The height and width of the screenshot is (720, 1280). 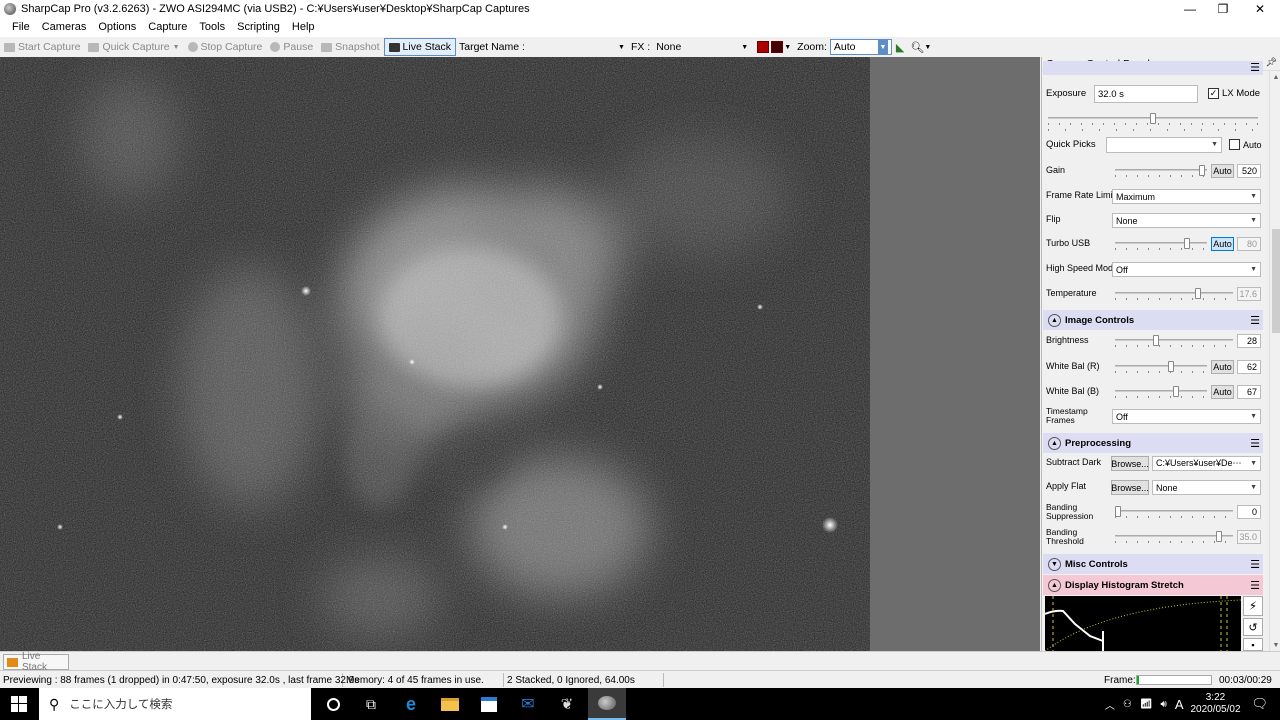 I want to click on flip-dropdown: None ▼, so click(x=1186, y=220).